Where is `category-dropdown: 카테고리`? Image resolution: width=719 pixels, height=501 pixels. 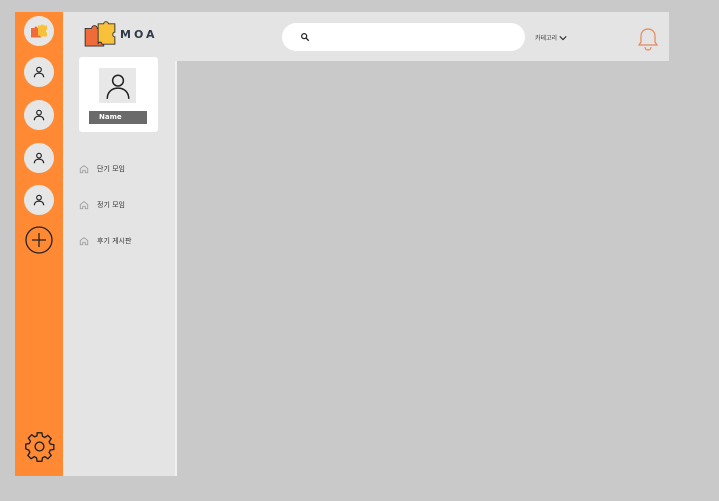
category-dropdown: 카테고리 is located at coordinates (551, 37).